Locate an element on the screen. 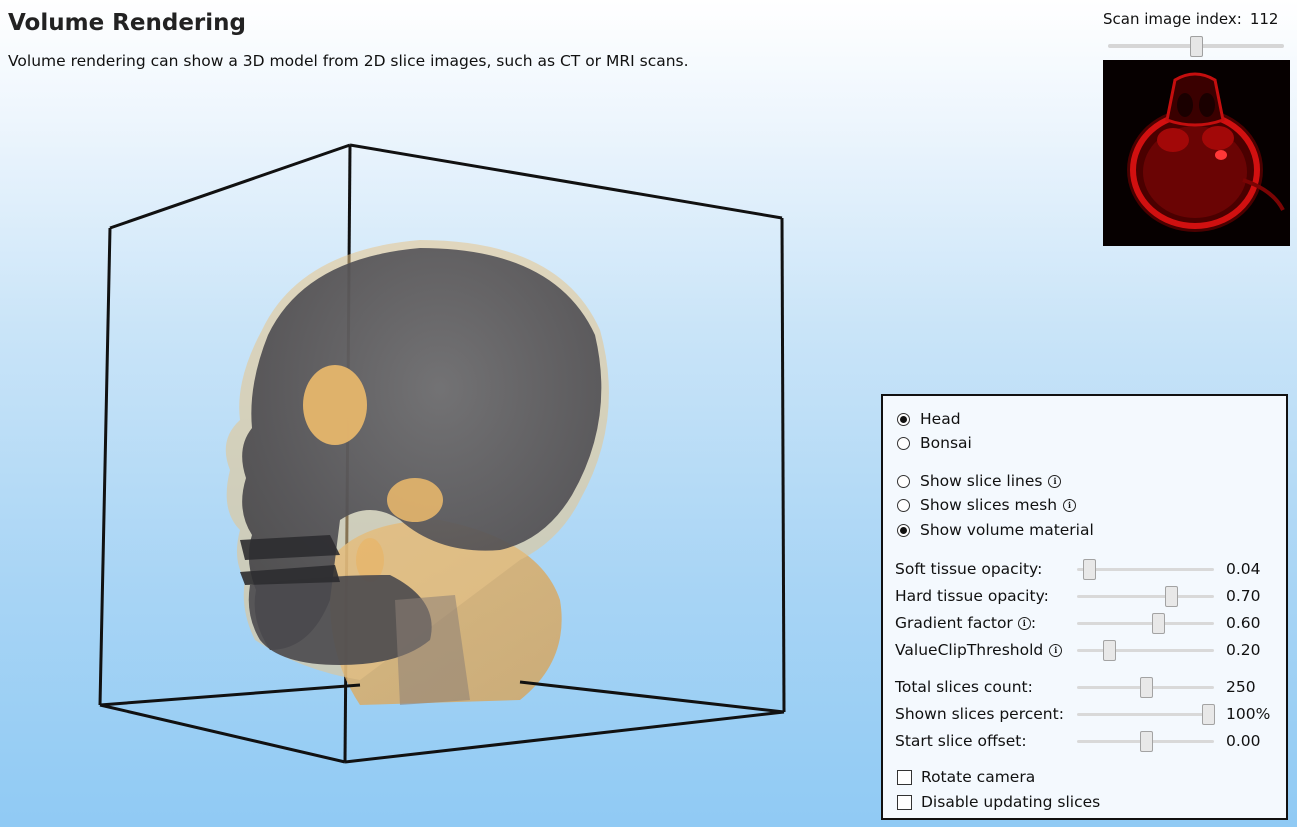  soft-tissue-opacity-thumb is located at coordinates (1089, 569).